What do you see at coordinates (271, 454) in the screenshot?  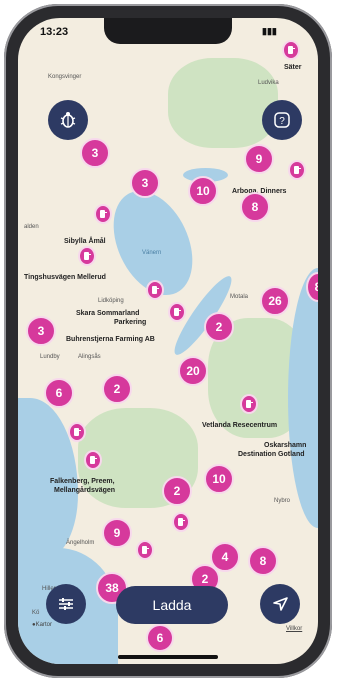 I see `place-destination: Destination Gotland` at bounding box center [271, 454].